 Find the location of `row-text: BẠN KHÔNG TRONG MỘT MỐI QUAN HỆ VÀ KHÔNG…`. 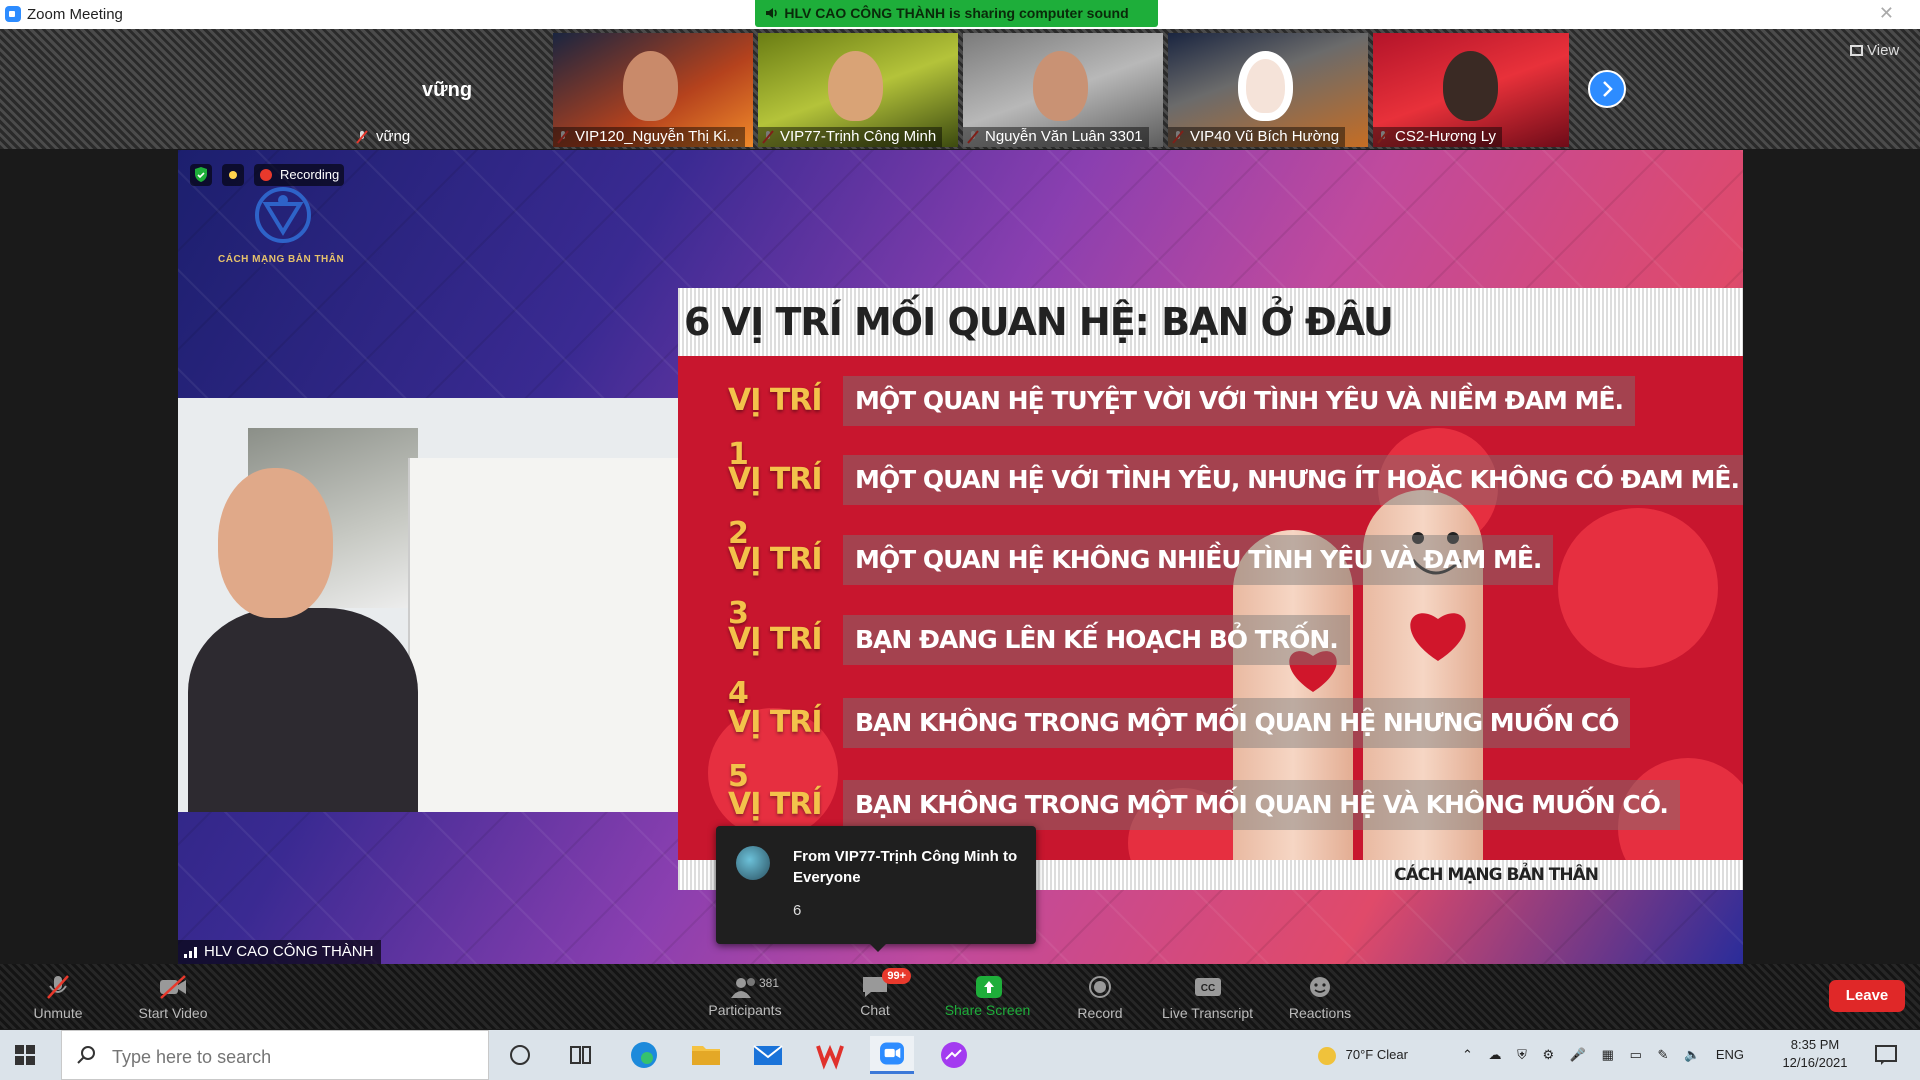

row-text: BẠN KHÔNG TRONG MỘT MỐI QUAN HỆ VÀ KHÔNG… is located at coordinates (1261, 805).